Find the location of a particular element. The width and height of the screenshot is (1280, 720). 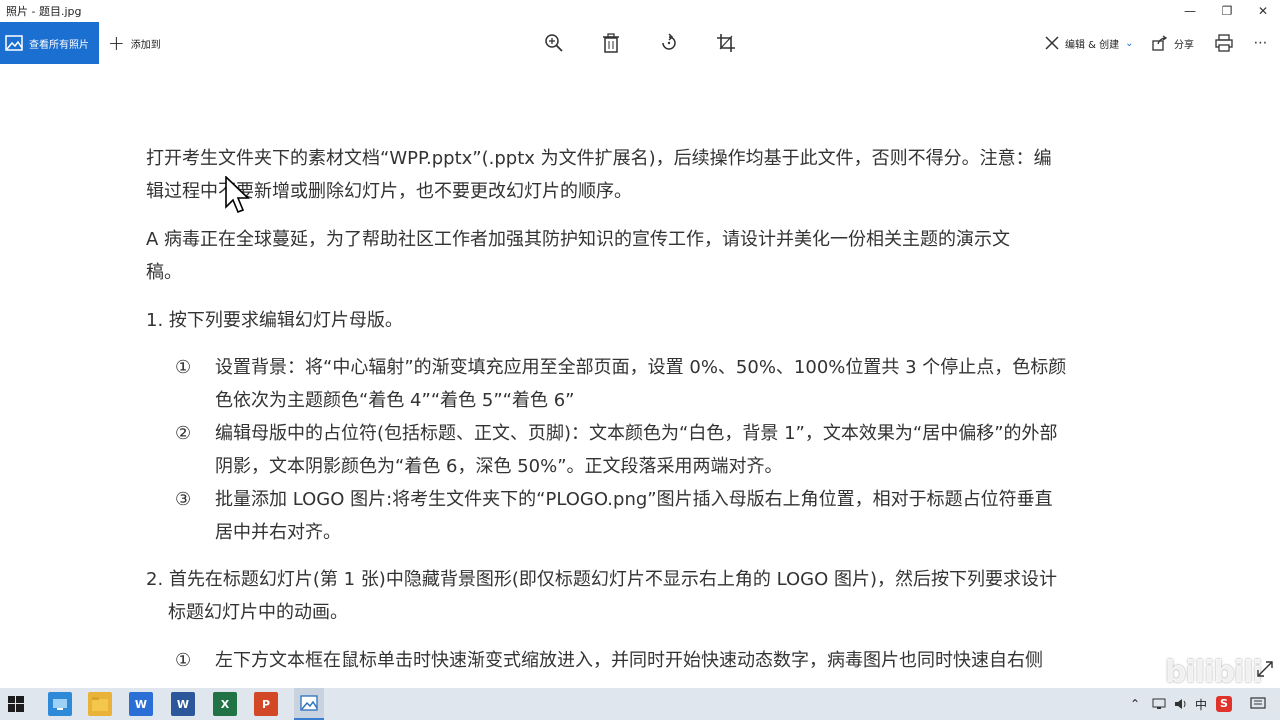

edit-create-icon is located at coordinates (1052, 43).